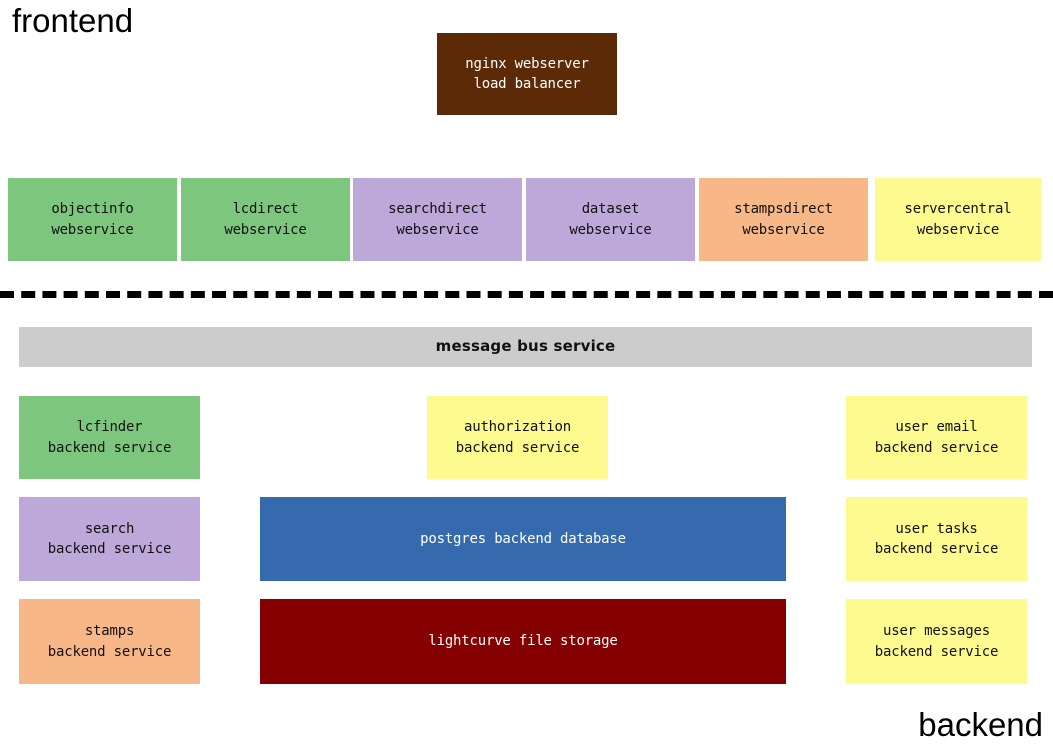 Image resolution: width=1053 pixels, height=745 pixels. I want to click on node-ws-1-line1: lcdirect, so click(265, 209).